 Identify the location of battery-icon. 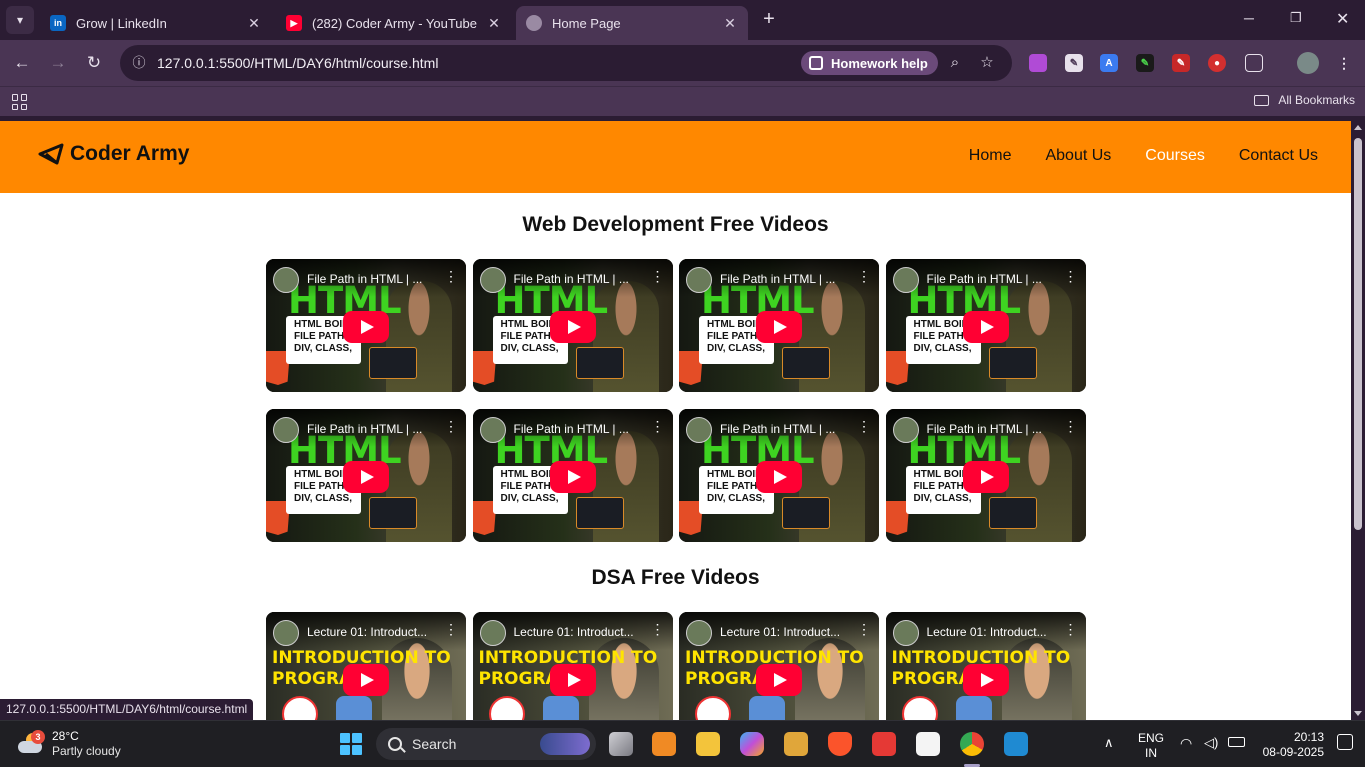
(1236, 742).